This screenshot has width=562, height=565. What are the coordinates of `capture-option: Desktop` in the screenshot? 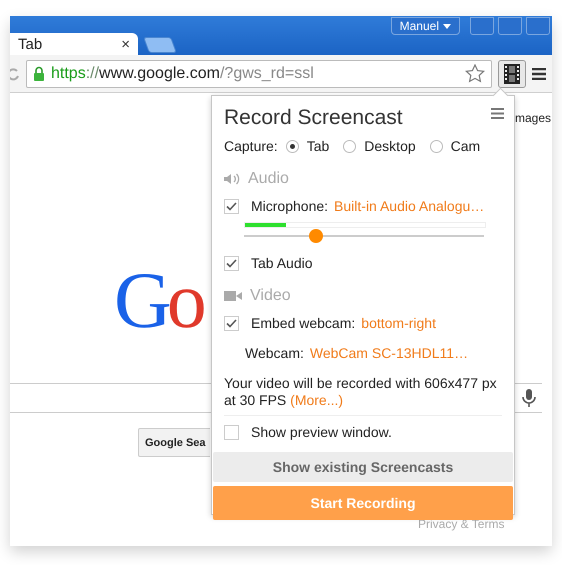 It's located at (380, 146).